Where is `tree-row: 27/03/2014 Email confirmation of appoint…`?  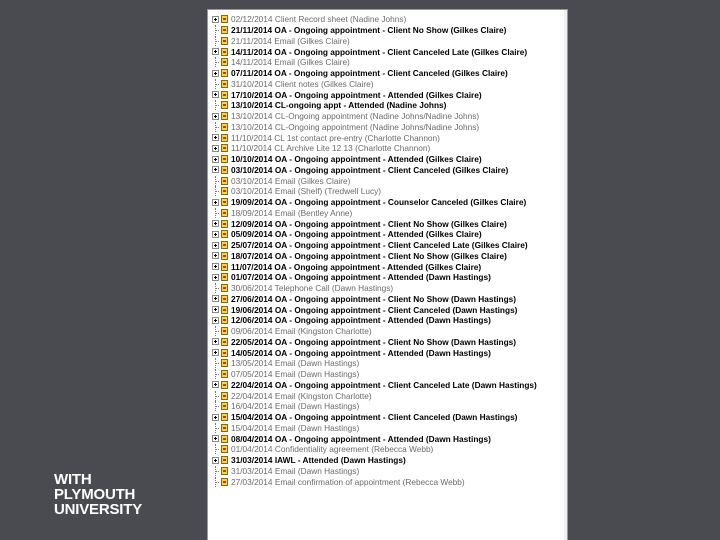 tree-row: 27/03/2014 Email confirmation of appoint… is located at coordinates (387, 481).